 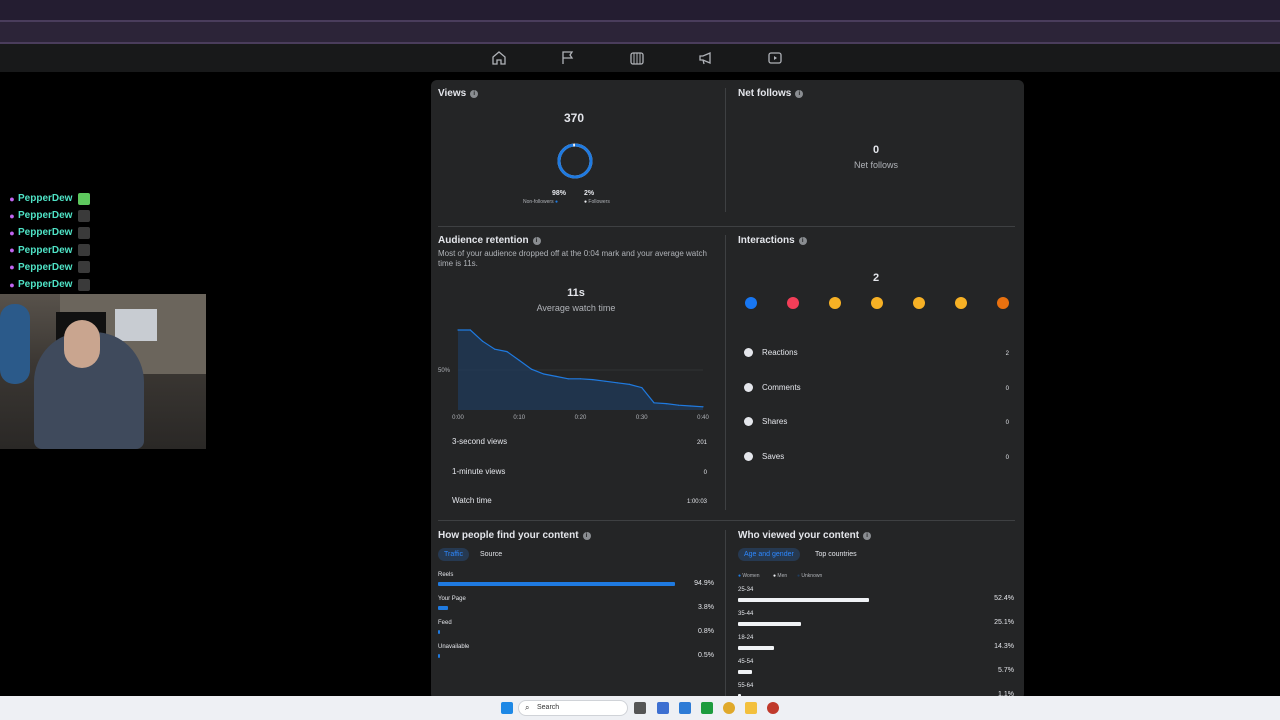 I want to click on webcam-background-window, so click(x=136, y=325).